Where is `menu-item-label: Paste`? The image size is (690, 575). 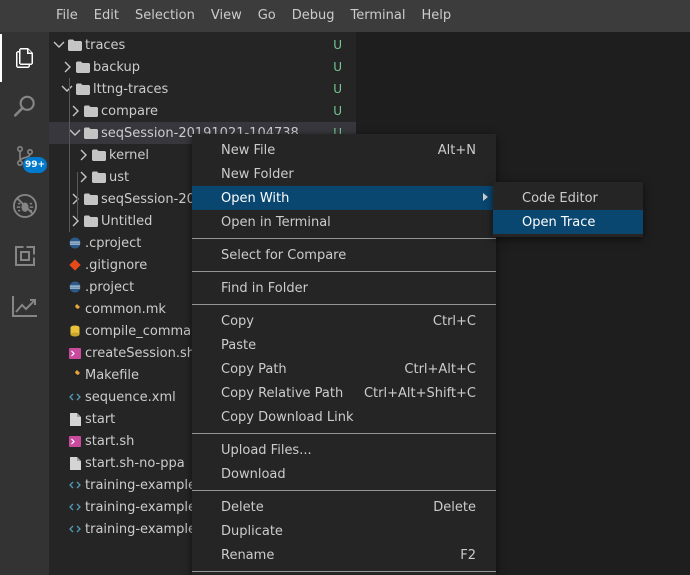 menu-item-label: Paste is located at coordinates (239, 345).